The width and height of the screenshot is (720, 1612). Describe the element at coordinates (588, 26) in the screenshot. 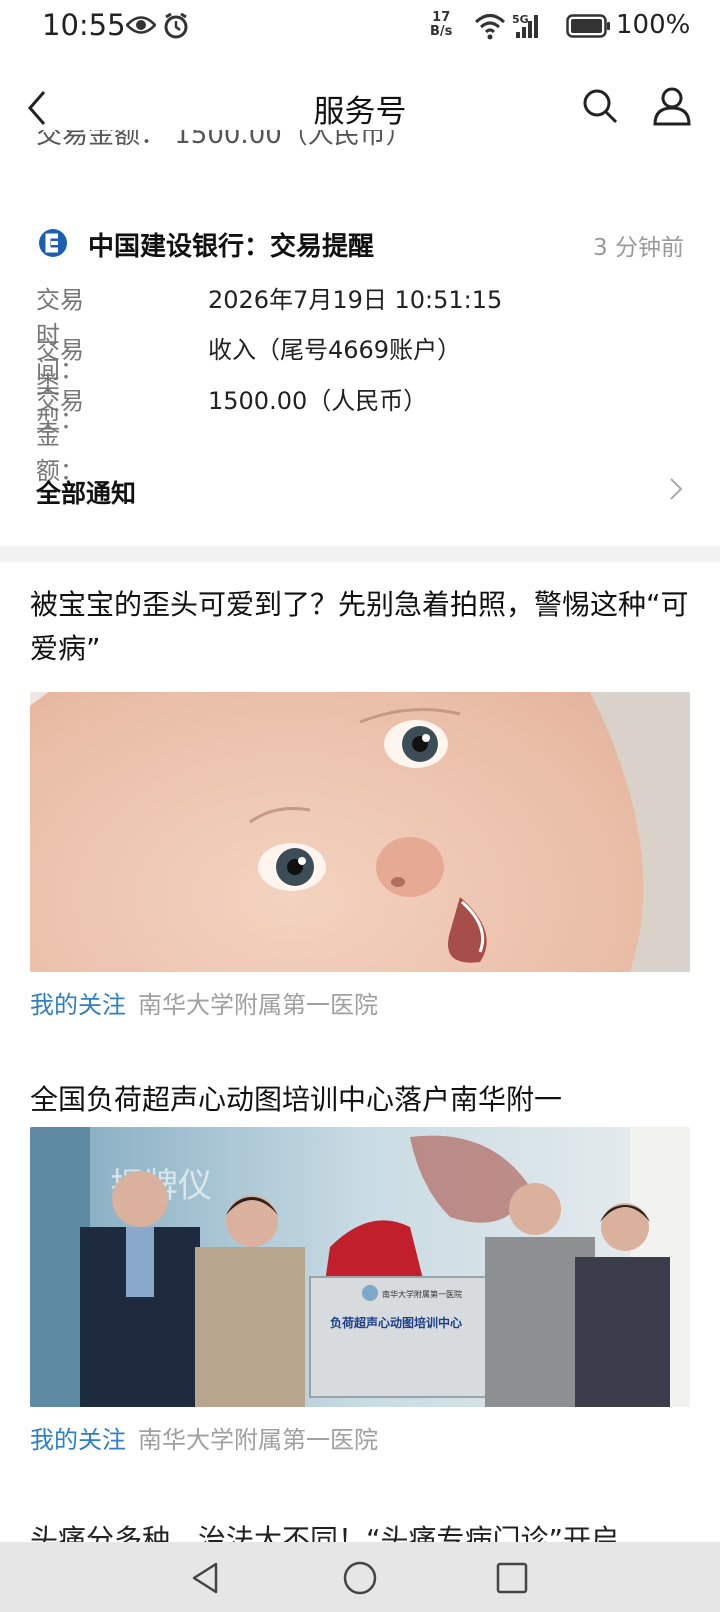

I see `battery-icon` at that location.